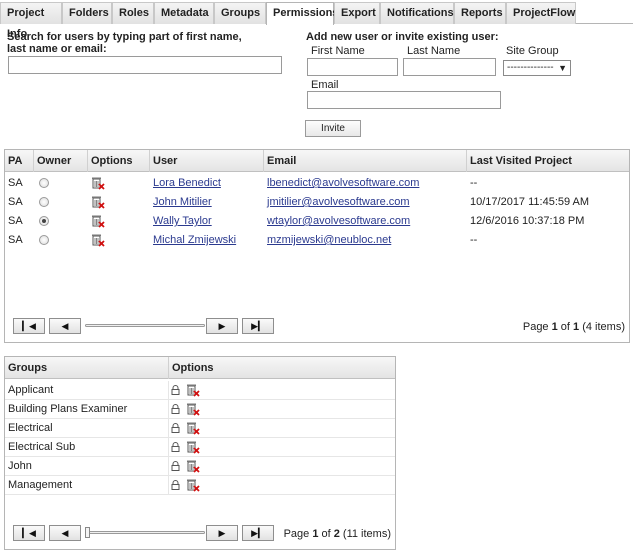 The image size is (633, 556). I want to click on last-visited-cell: 12/6/2016 10:37:18 PM, so click(527, 221).